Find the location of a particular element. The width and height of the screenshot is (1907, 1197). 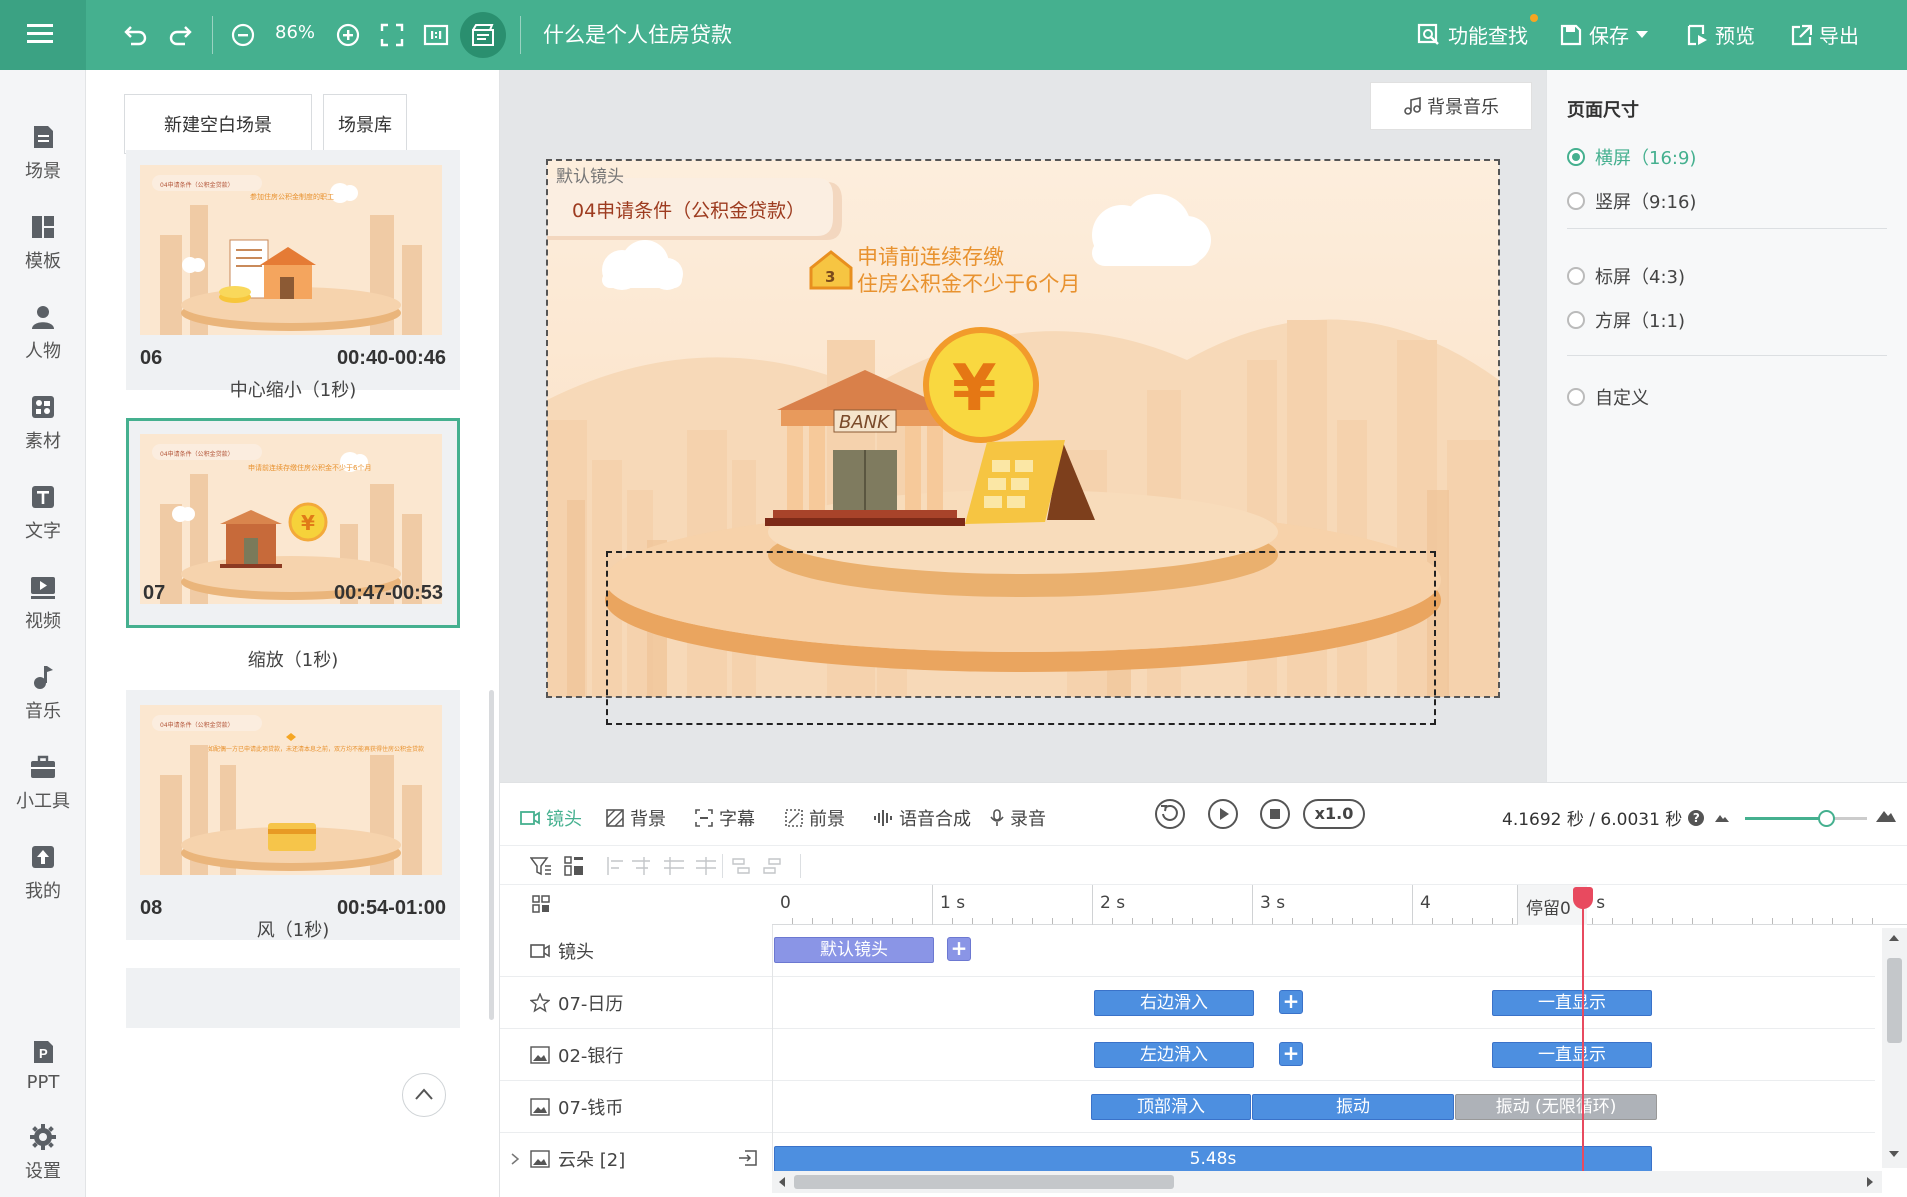

time-ruler: 0 1 s 2 s 3 s 4 5 s is located at coordinates (1339, 905).